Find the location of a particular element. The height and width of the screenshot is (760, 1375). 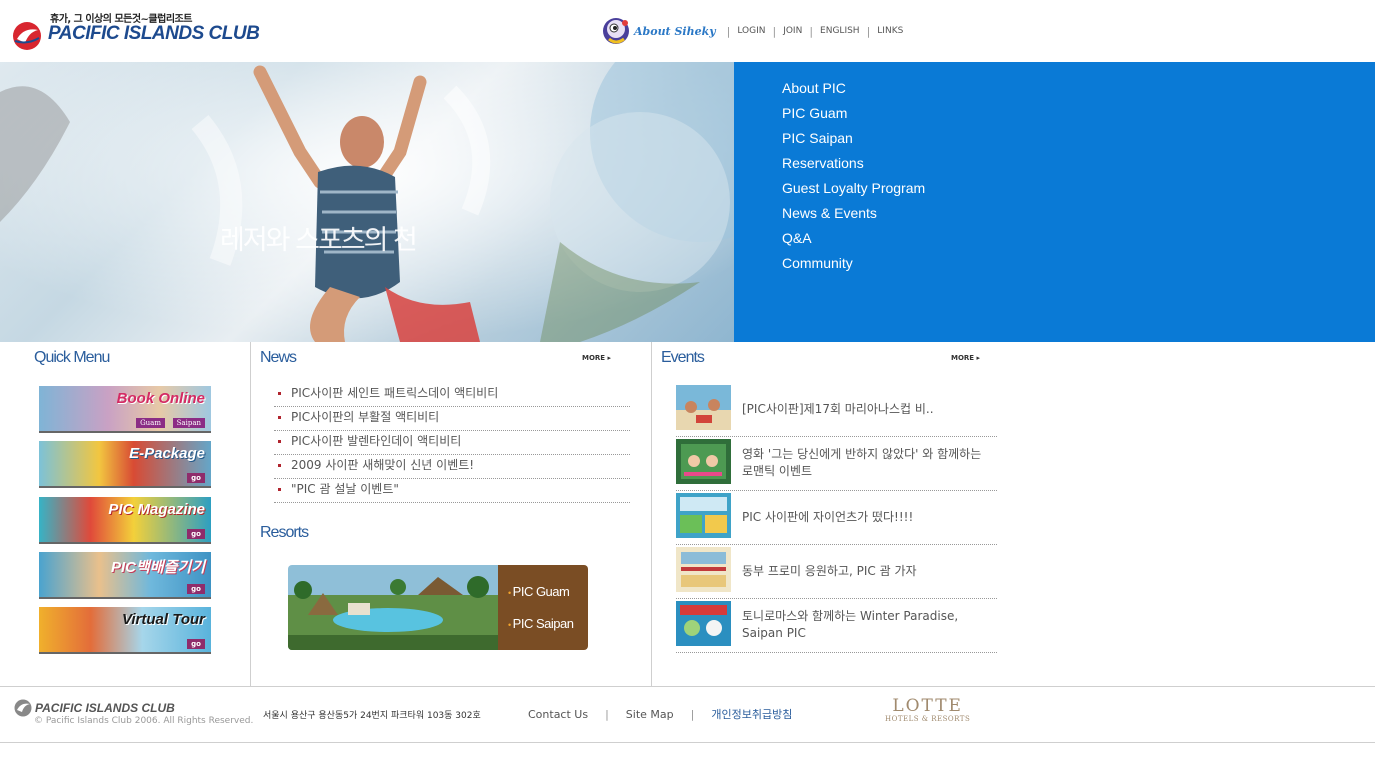

virtual-tour-button: Virtual Tour go is located at coordinates (125, 630).